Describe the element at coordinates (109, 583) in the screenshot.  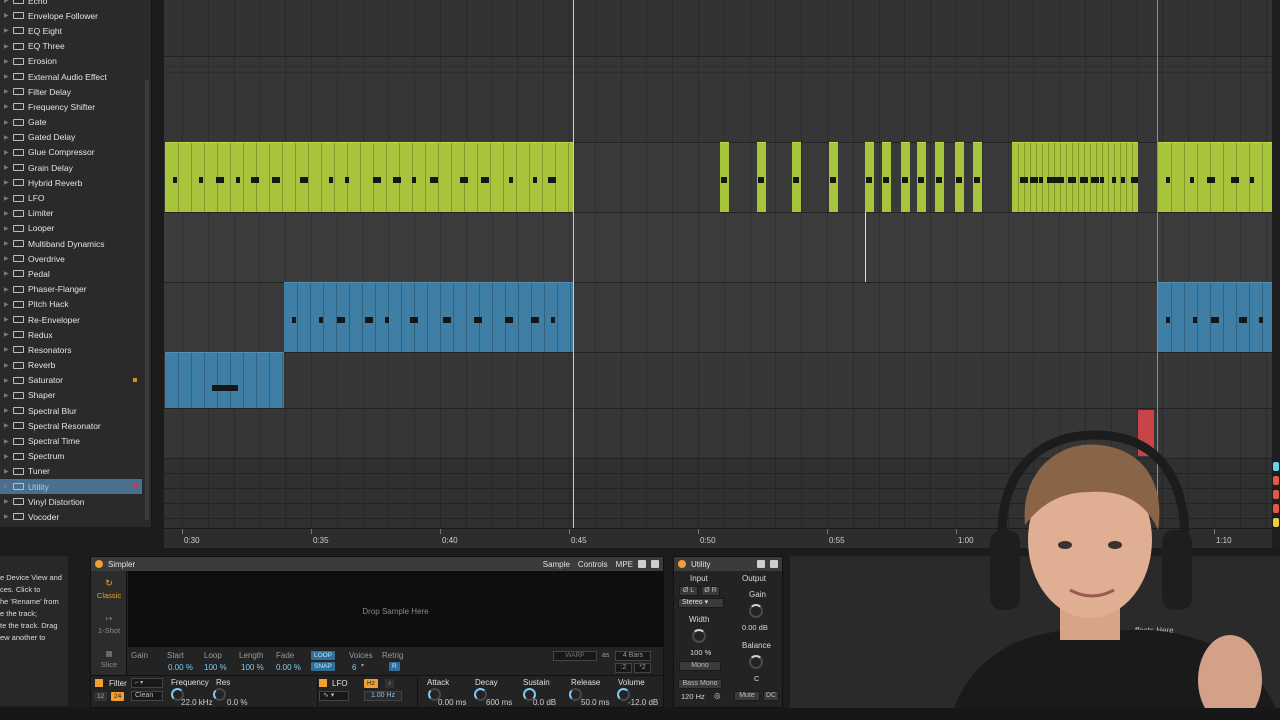
I see `classic-mode-icon: ↻` at that location.